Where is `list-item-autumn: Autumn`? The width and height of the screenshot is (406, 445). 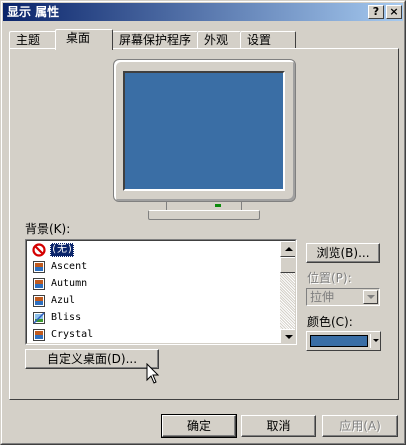 list-item-autumn: Autumn is located at coordinates (153, 284).